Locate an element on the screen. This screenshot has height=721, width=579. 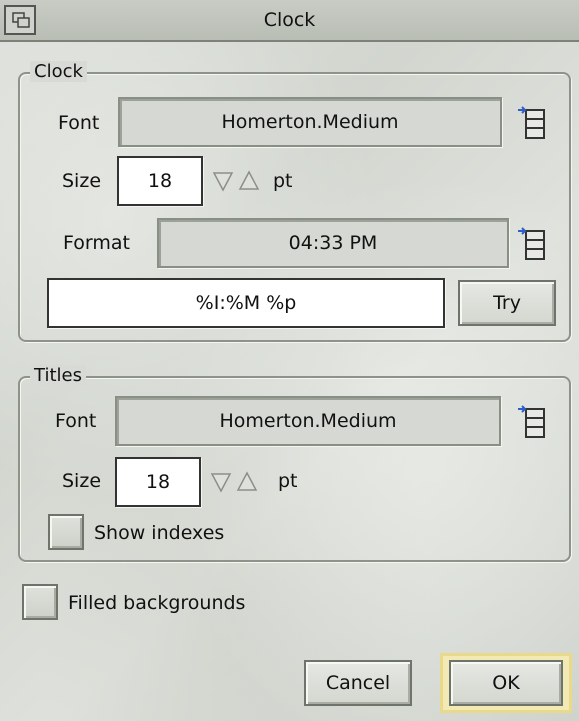
titles-size-unit: pt is located at coordinates (288, 481).